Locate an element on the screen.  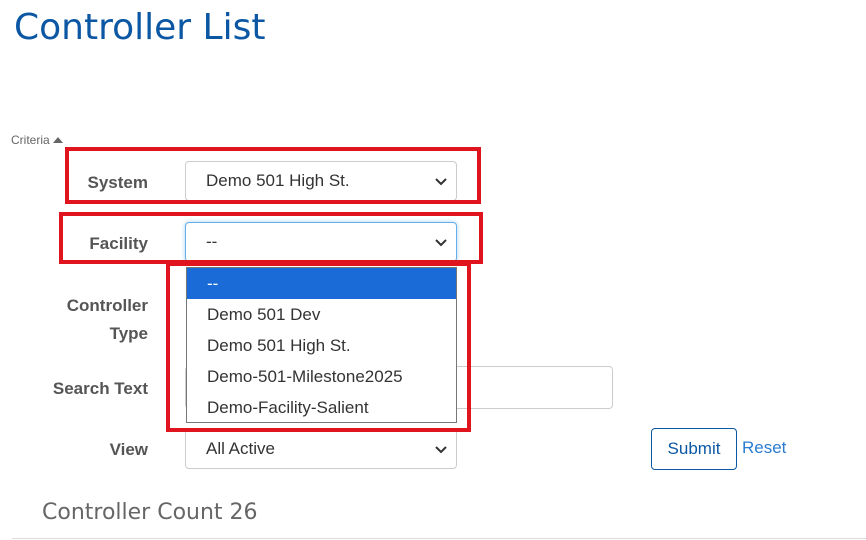
facility-option: -- is located at coordinates (321, 283).